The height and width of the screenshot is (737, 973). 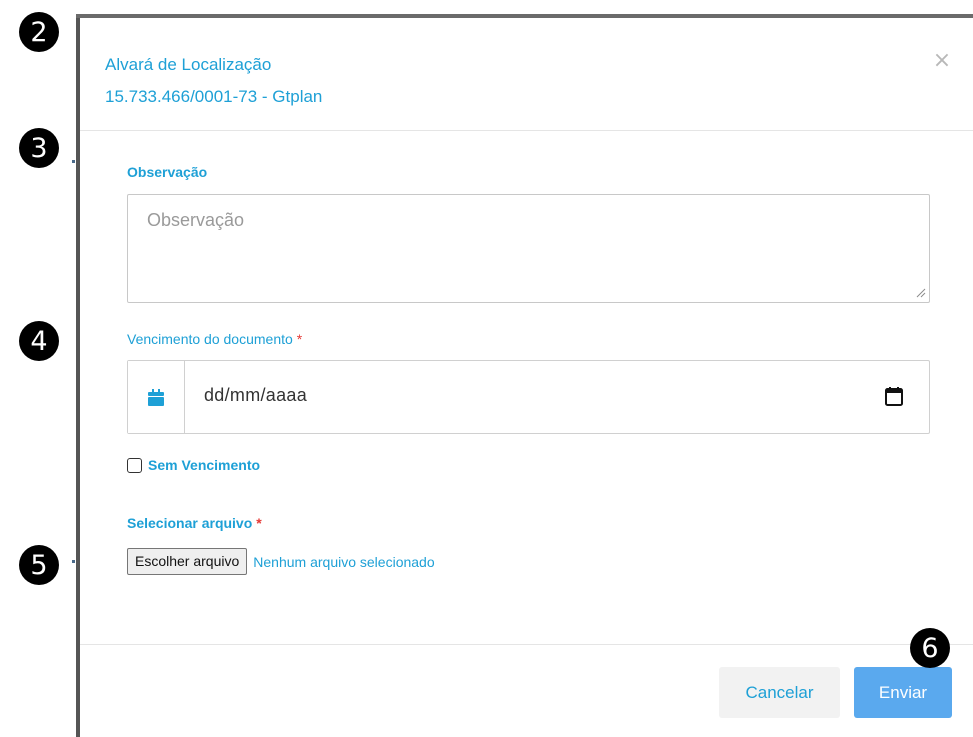 What do you see at coordinates (204, 465) in the screenshot?
I see `sem-vencimento-label: Sem Vencimento` at bounding box center [204, 465].